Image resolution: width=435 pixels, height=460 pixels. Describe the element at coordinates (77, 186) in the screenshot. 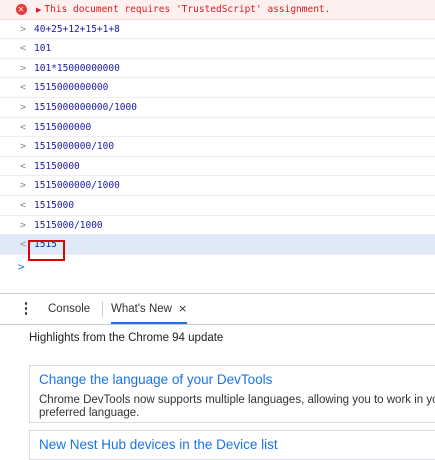

I see `console-line-text: 1515000000/1000` at that location.